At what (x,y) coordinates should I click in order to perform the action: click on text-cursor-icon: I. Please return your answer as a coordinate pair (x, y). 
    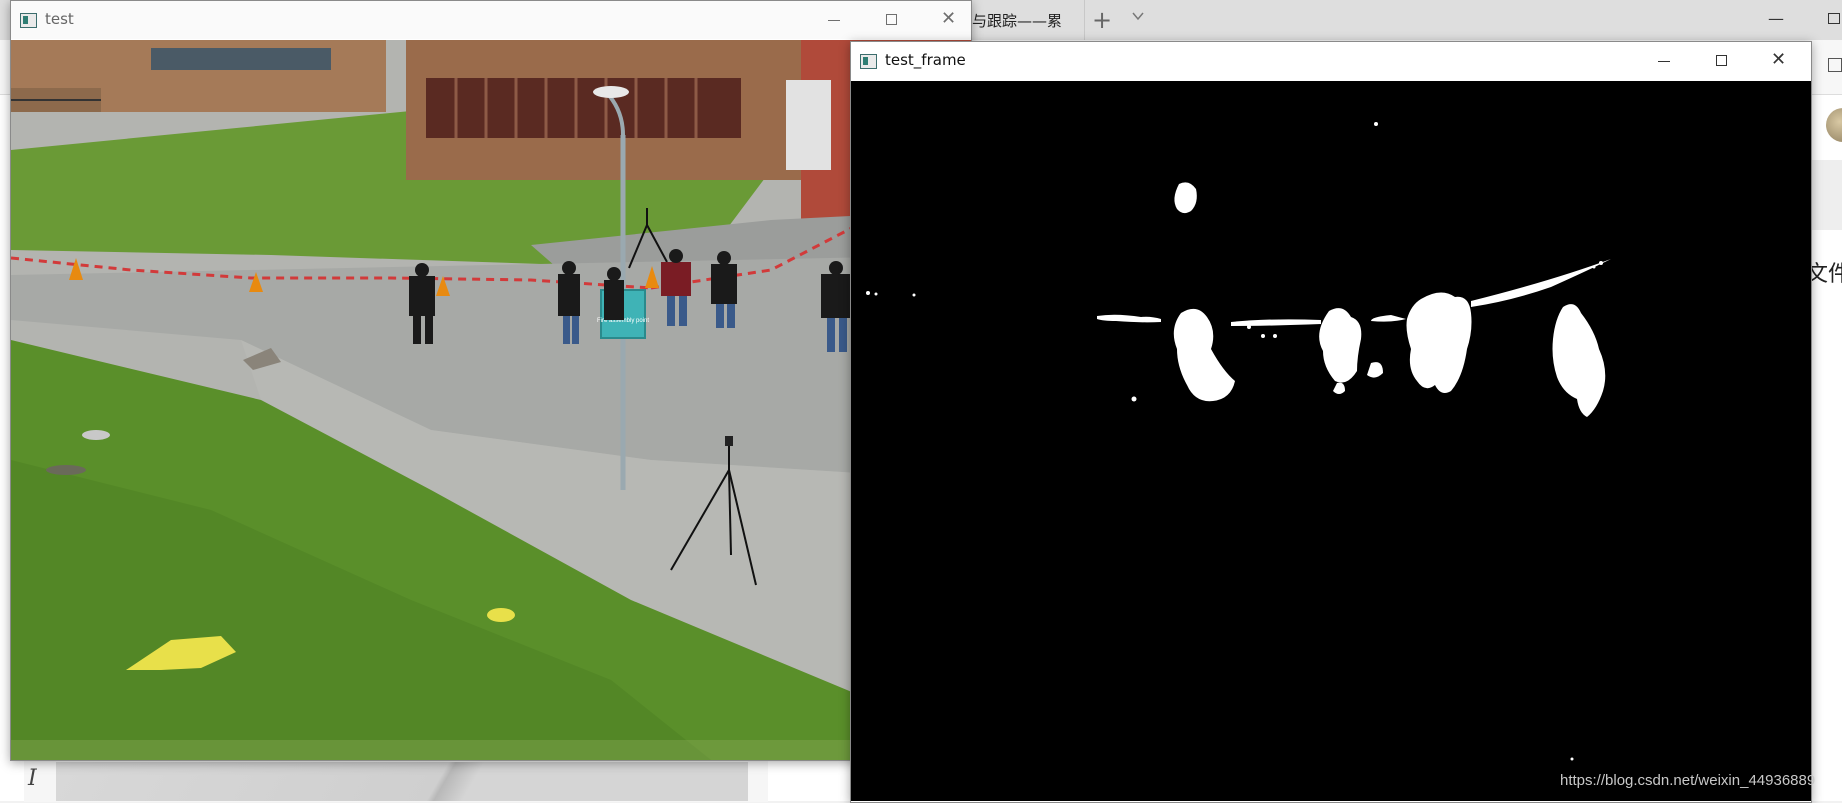
    Looking at the image, I should click on (32, 778).